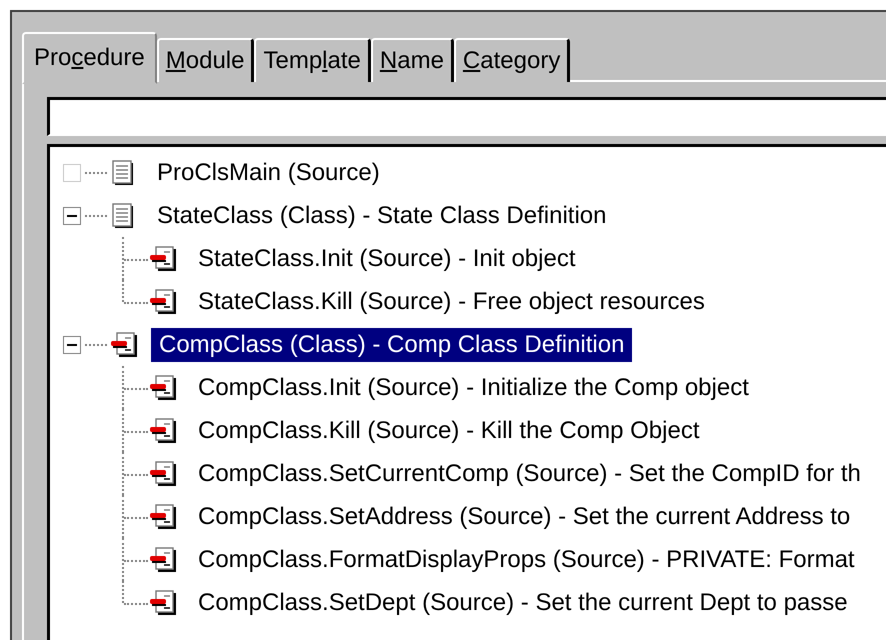  What do you see at coordinates (466, 116) in the screenshot?
I see `search-field` at bounding box center [466, 116].